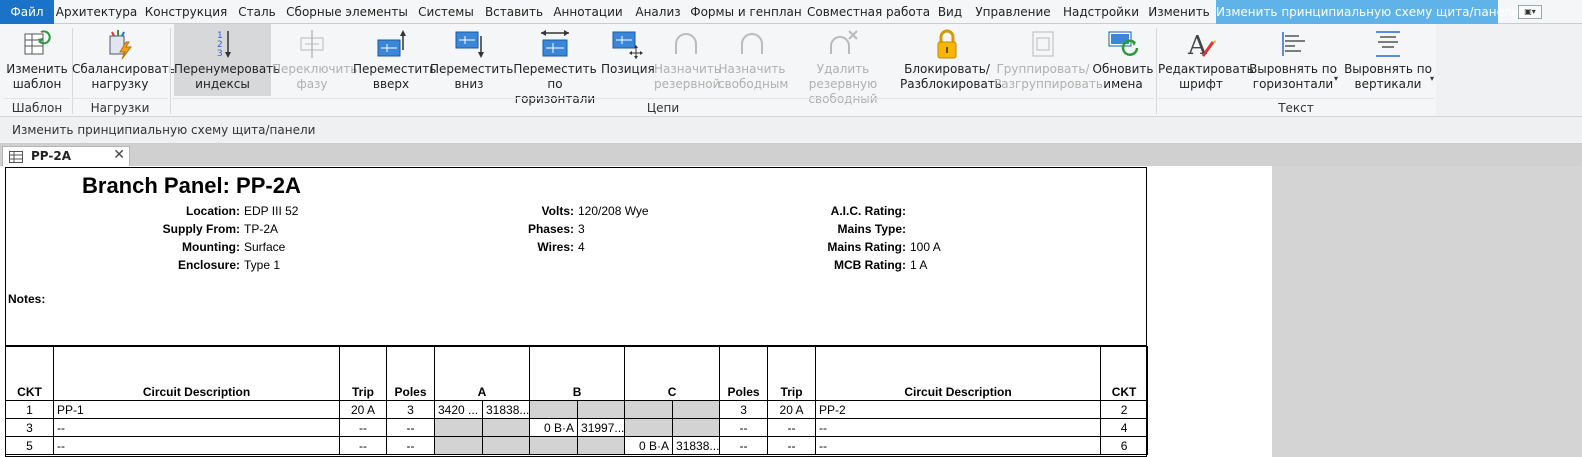 The image size is (1582, 457). I want to click on tab-view: Вид, so click(950, 12).